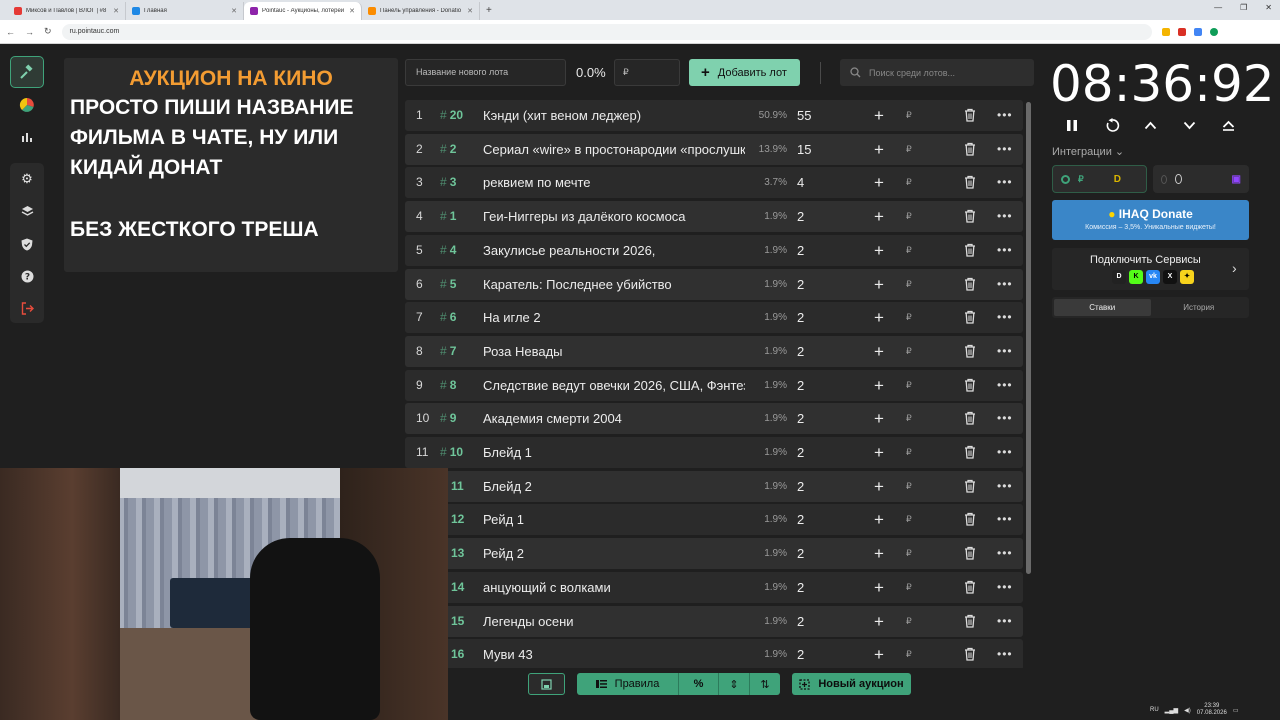 The height and width of the screenshot is (720, 1280). What do you see at coordinates (714, 520) in the screenshot?
I see `lot-row: #12 Рейд 1 1.9% 2 + ₽ •••` at bounding box center [714, 520].